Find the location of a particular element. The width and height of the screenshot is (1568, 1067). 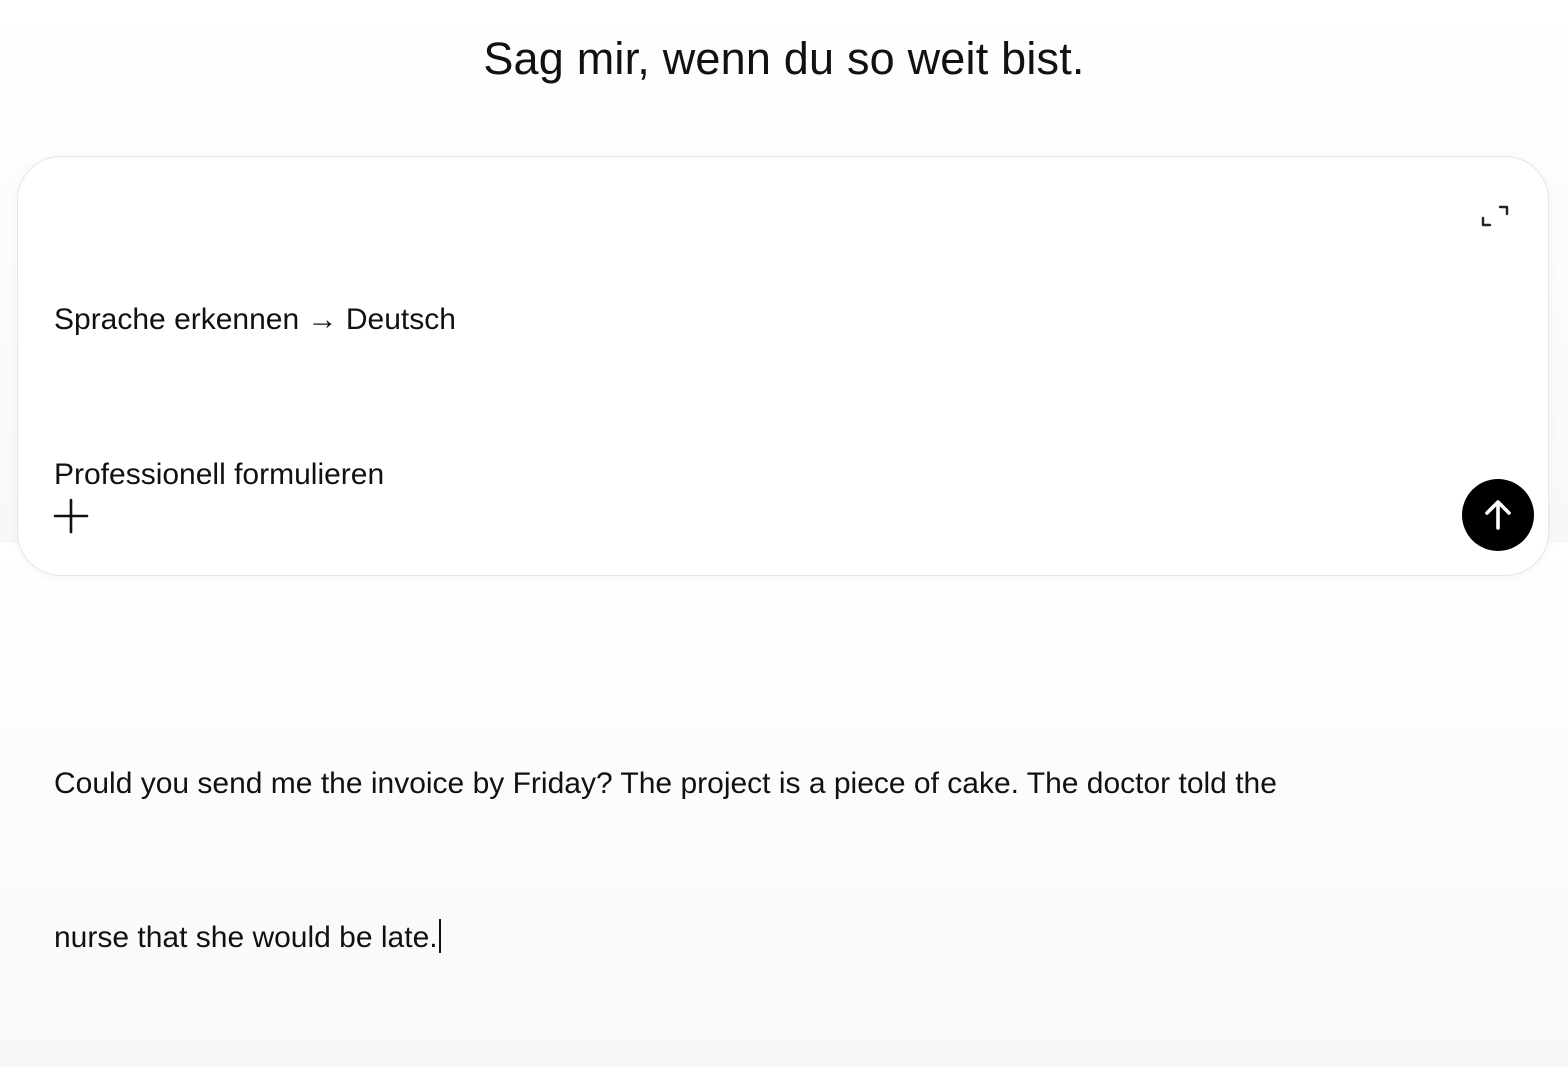

expand-icon is located at coordinates (1495, 216).